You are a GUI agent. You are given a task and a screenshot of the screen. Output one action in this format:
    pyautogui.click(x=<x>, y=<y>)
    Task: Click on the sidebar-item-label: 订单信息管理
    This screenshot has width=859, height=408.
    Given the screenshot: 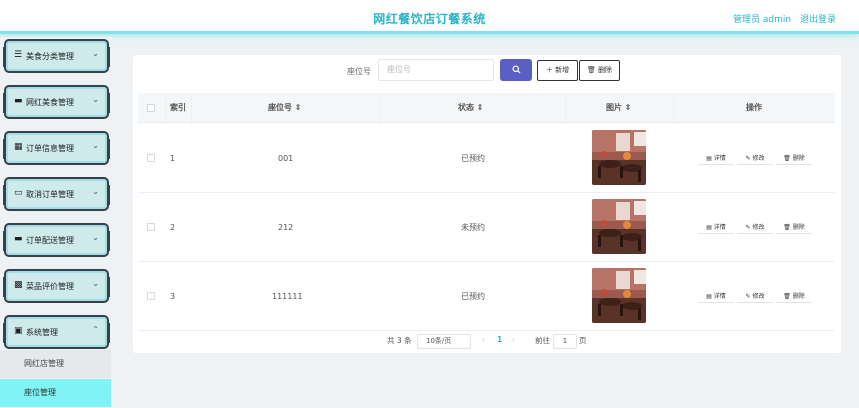 What is the action you would take?
    pyautogui.click(x=50, y=148)
    